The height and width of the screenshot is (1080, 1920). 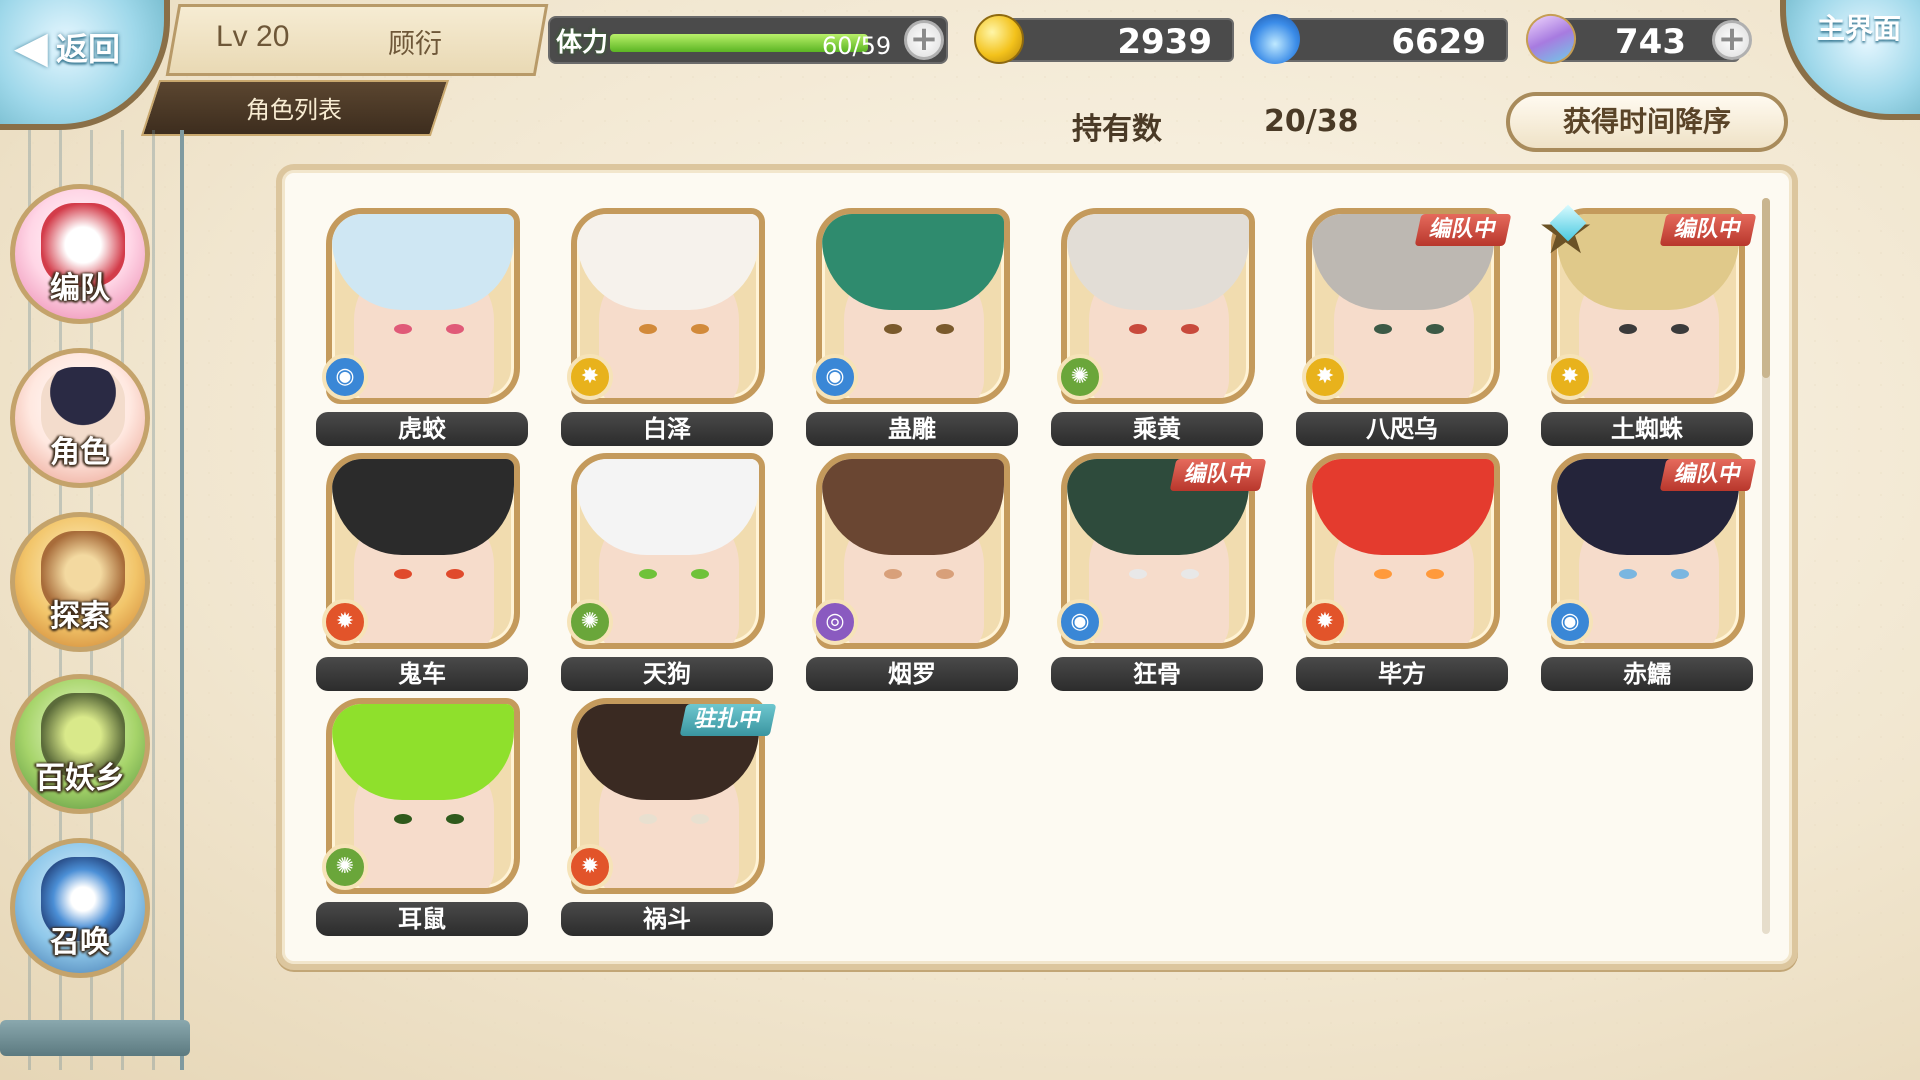 What do you see at coordinates (1117, 129) in the screenshot?
I see `owned-count-label: 持有数` at bounding box center [1117, 129].